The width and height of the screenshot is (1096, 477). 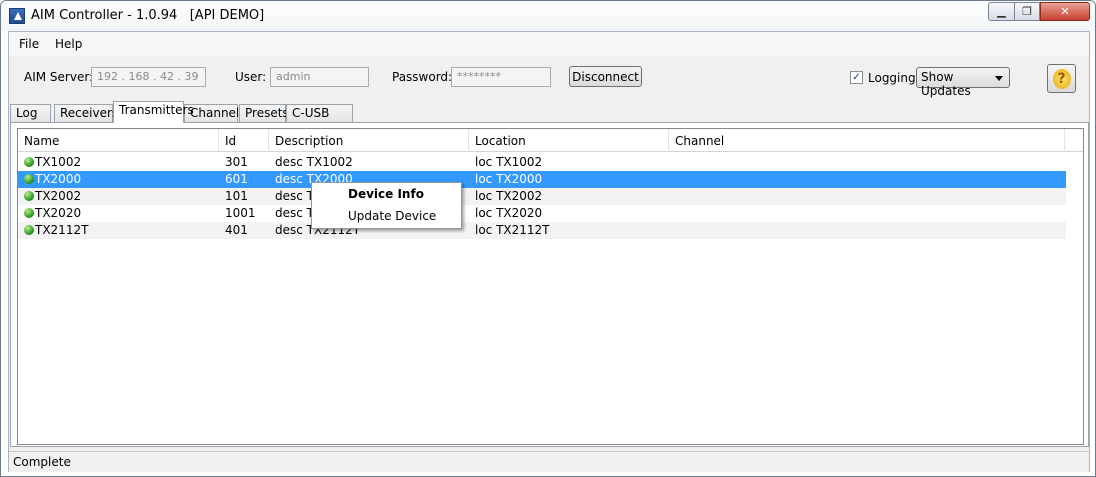 I want to click on context-menu-update-device: Update Device, so click(x=386, y=216).